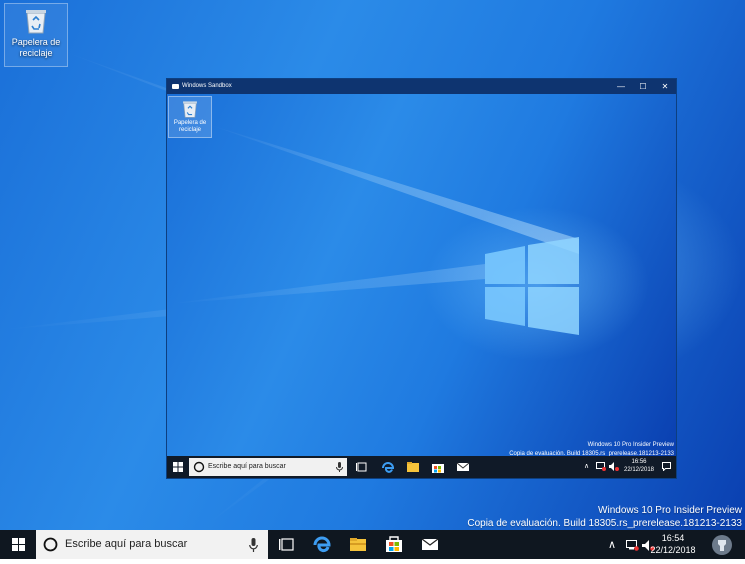 The height and width of the screenshot is (564, 745). I want to click on network-icon, so click(632, 545).